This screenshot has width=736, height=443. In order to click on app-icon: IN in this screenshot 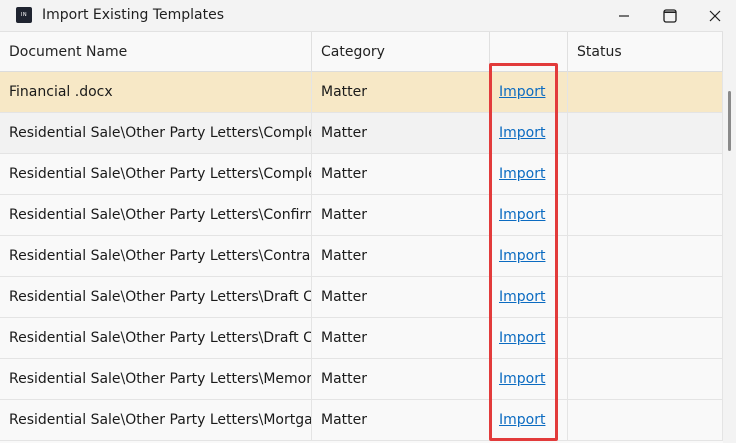, I will do `click(24, 15)`.